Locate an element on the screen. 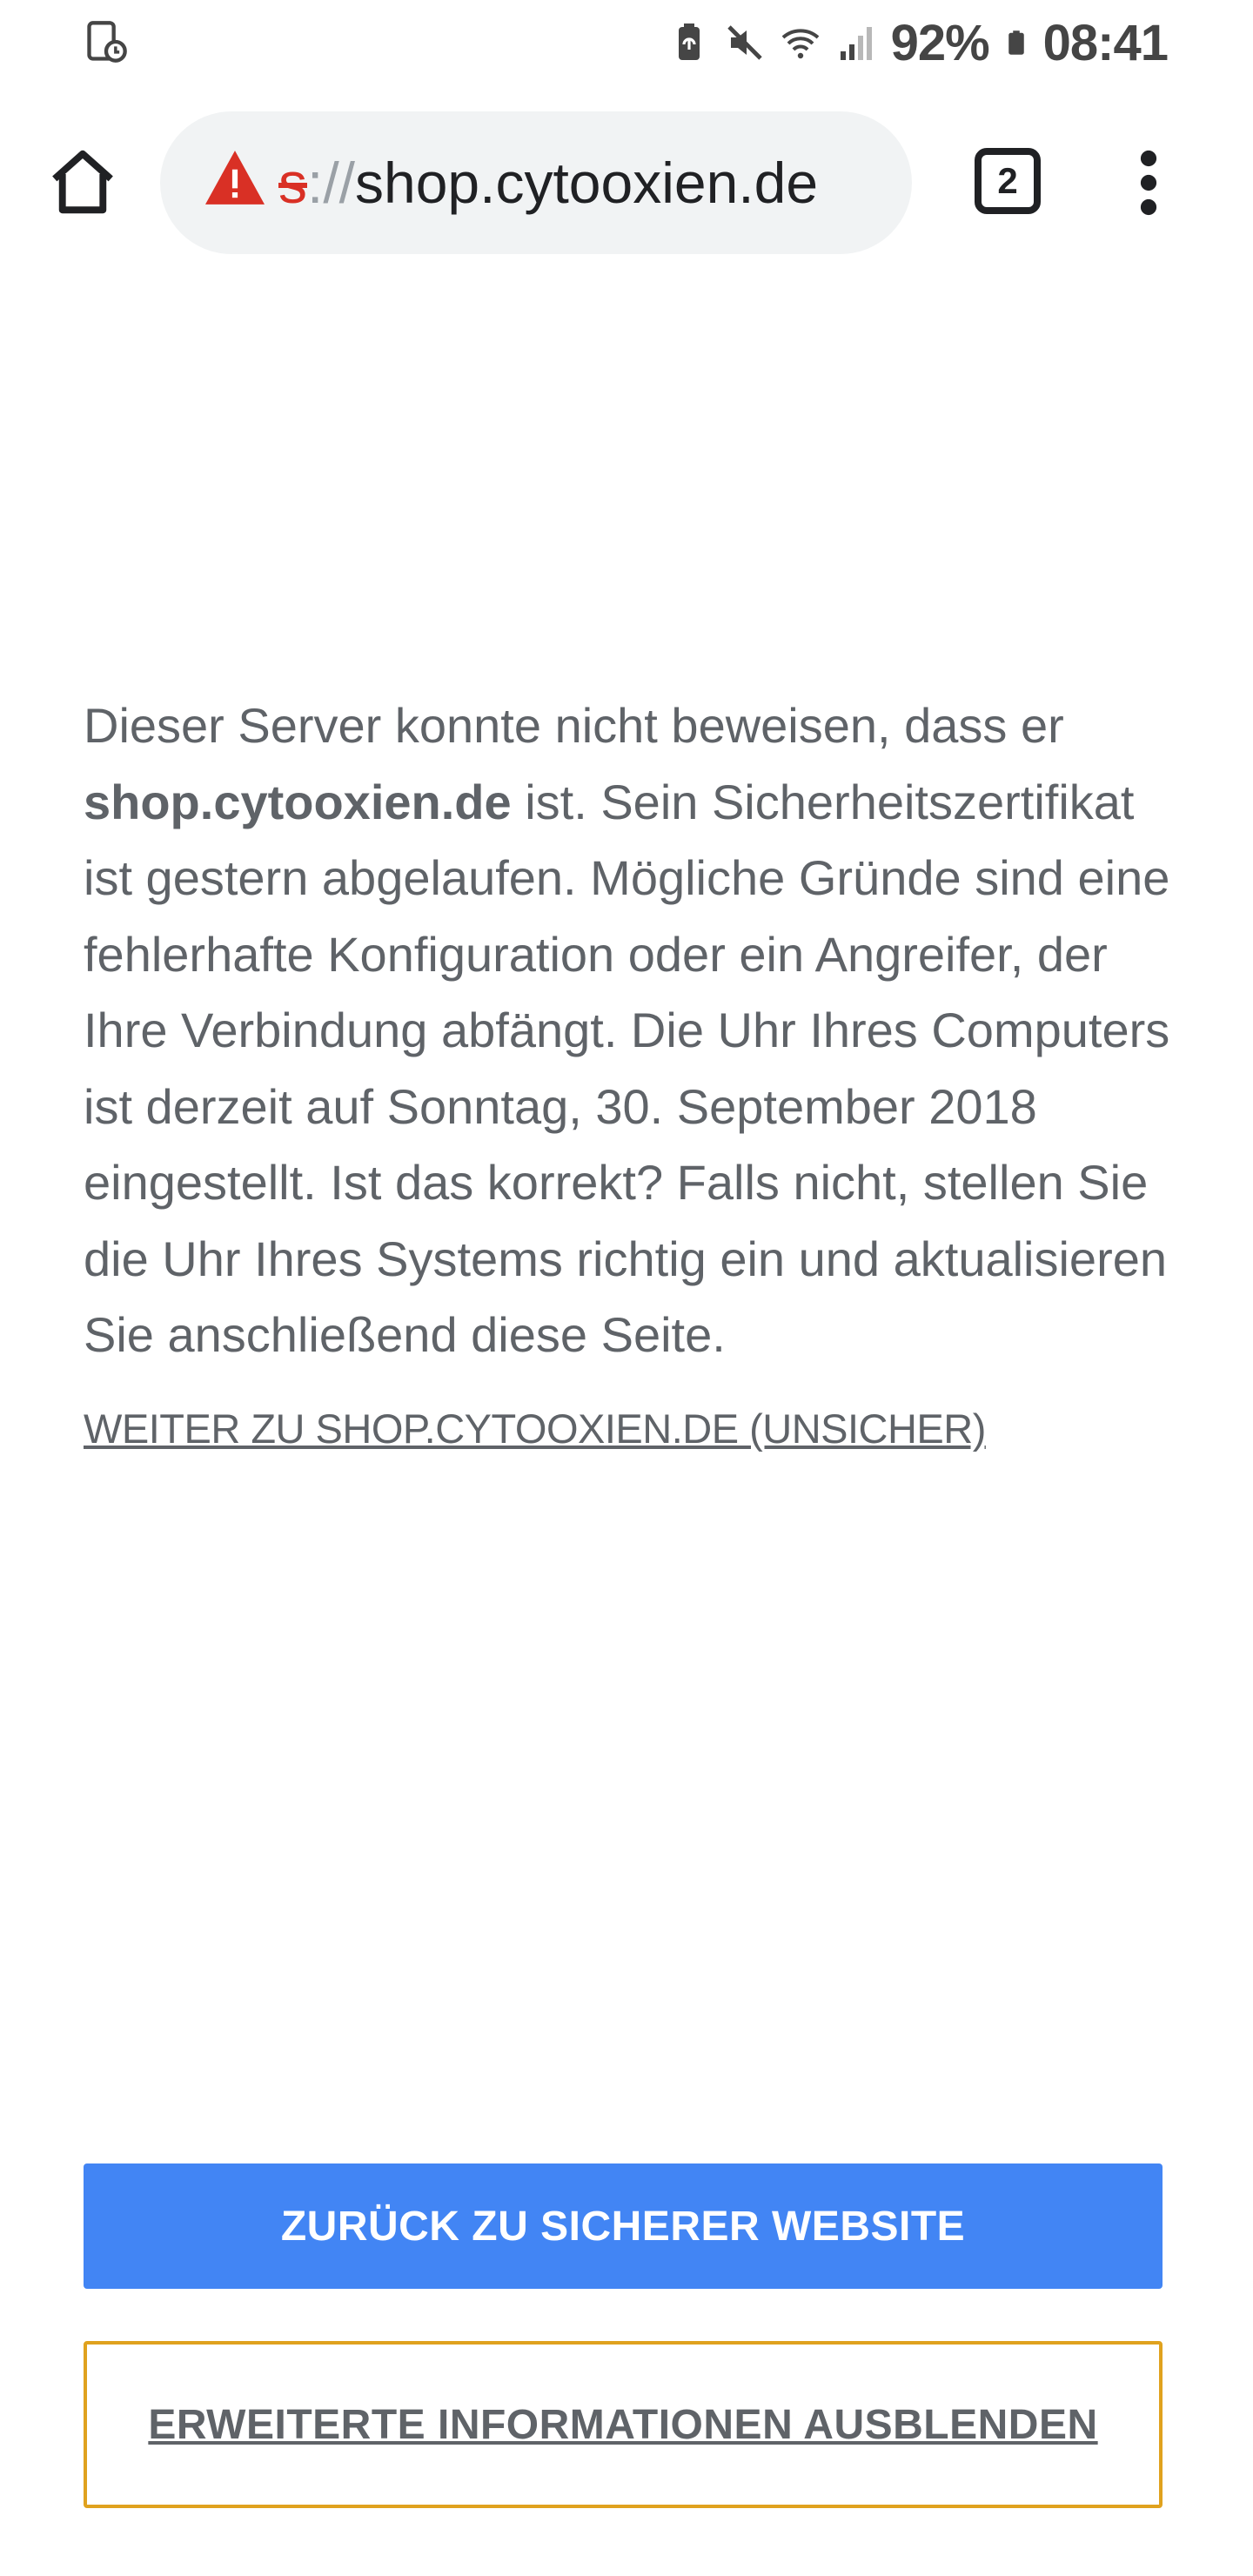 The width and height of the screenshot is (1253, 2576). home-icon is located at coordinates (82, 181).